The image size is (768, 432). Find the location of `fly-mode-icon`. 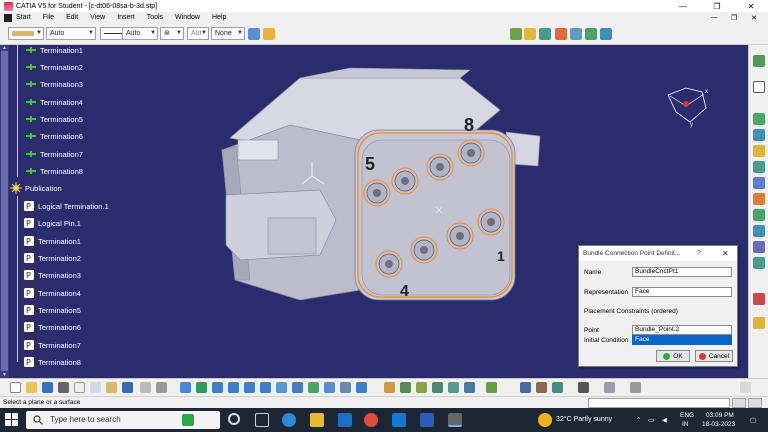

fly-mode-icon is located at coordinates (185, 387).